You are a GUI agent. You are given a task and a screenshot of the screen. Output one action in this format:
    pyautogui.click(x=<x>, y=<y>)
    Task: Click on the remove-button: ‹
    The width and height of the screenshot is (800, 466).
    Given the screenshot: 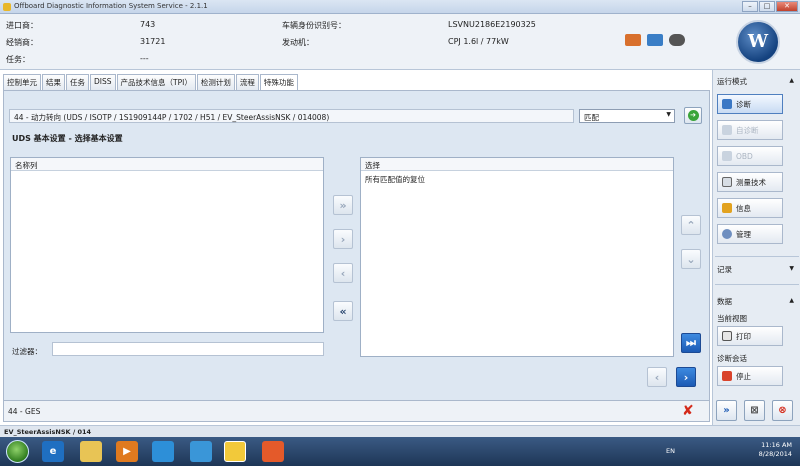 What is the action you would take?
    pyautogui.click(x=343, y=273)
    